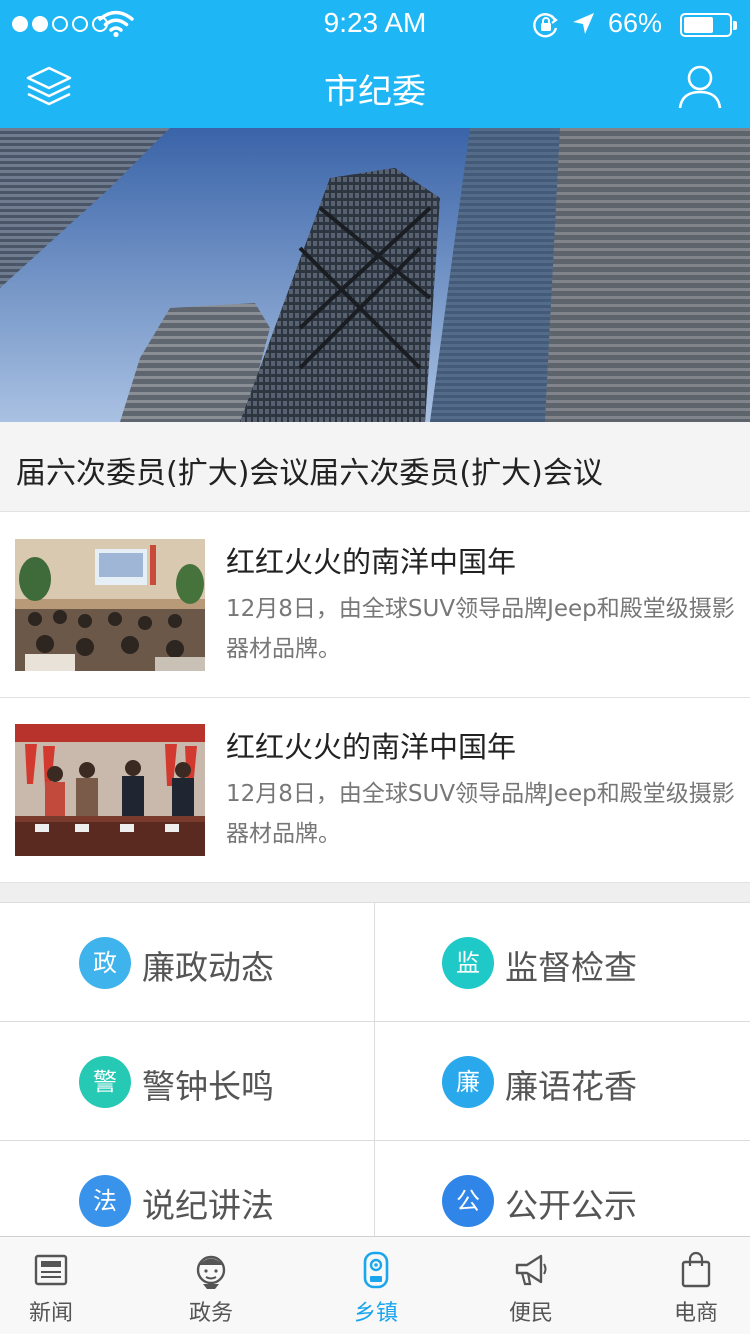 The width and height of the screenshot is (750, 1334). Describe the element at coordinates (51, 1270) in the screenshot. I see `newspaper-icon` at that location.